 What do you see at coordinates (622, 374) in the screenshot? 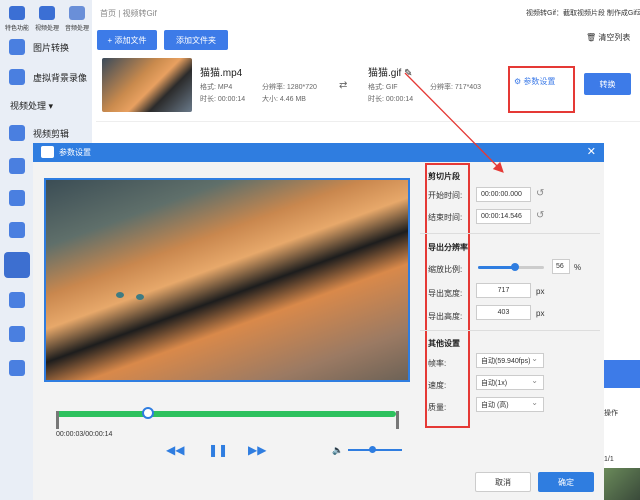
I see `background-button-partial` at bounding box center [622, 374].